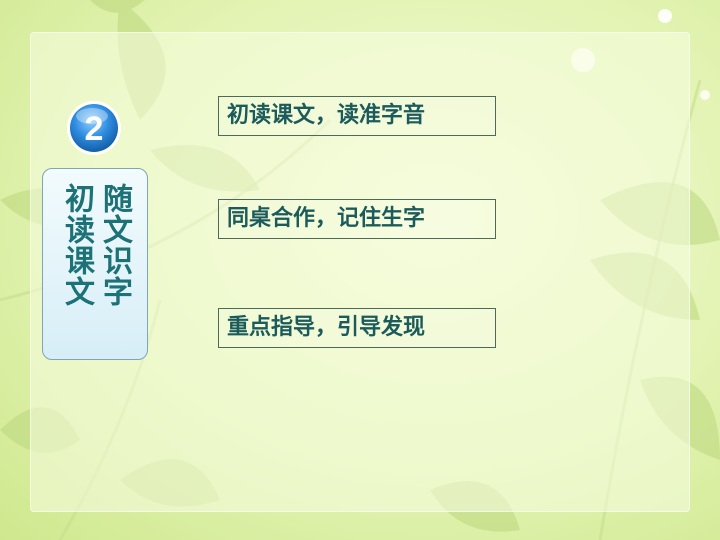 The height and width of the screenshot is (540, 720). I want to click on badge-number: 2, so click(94, 129).